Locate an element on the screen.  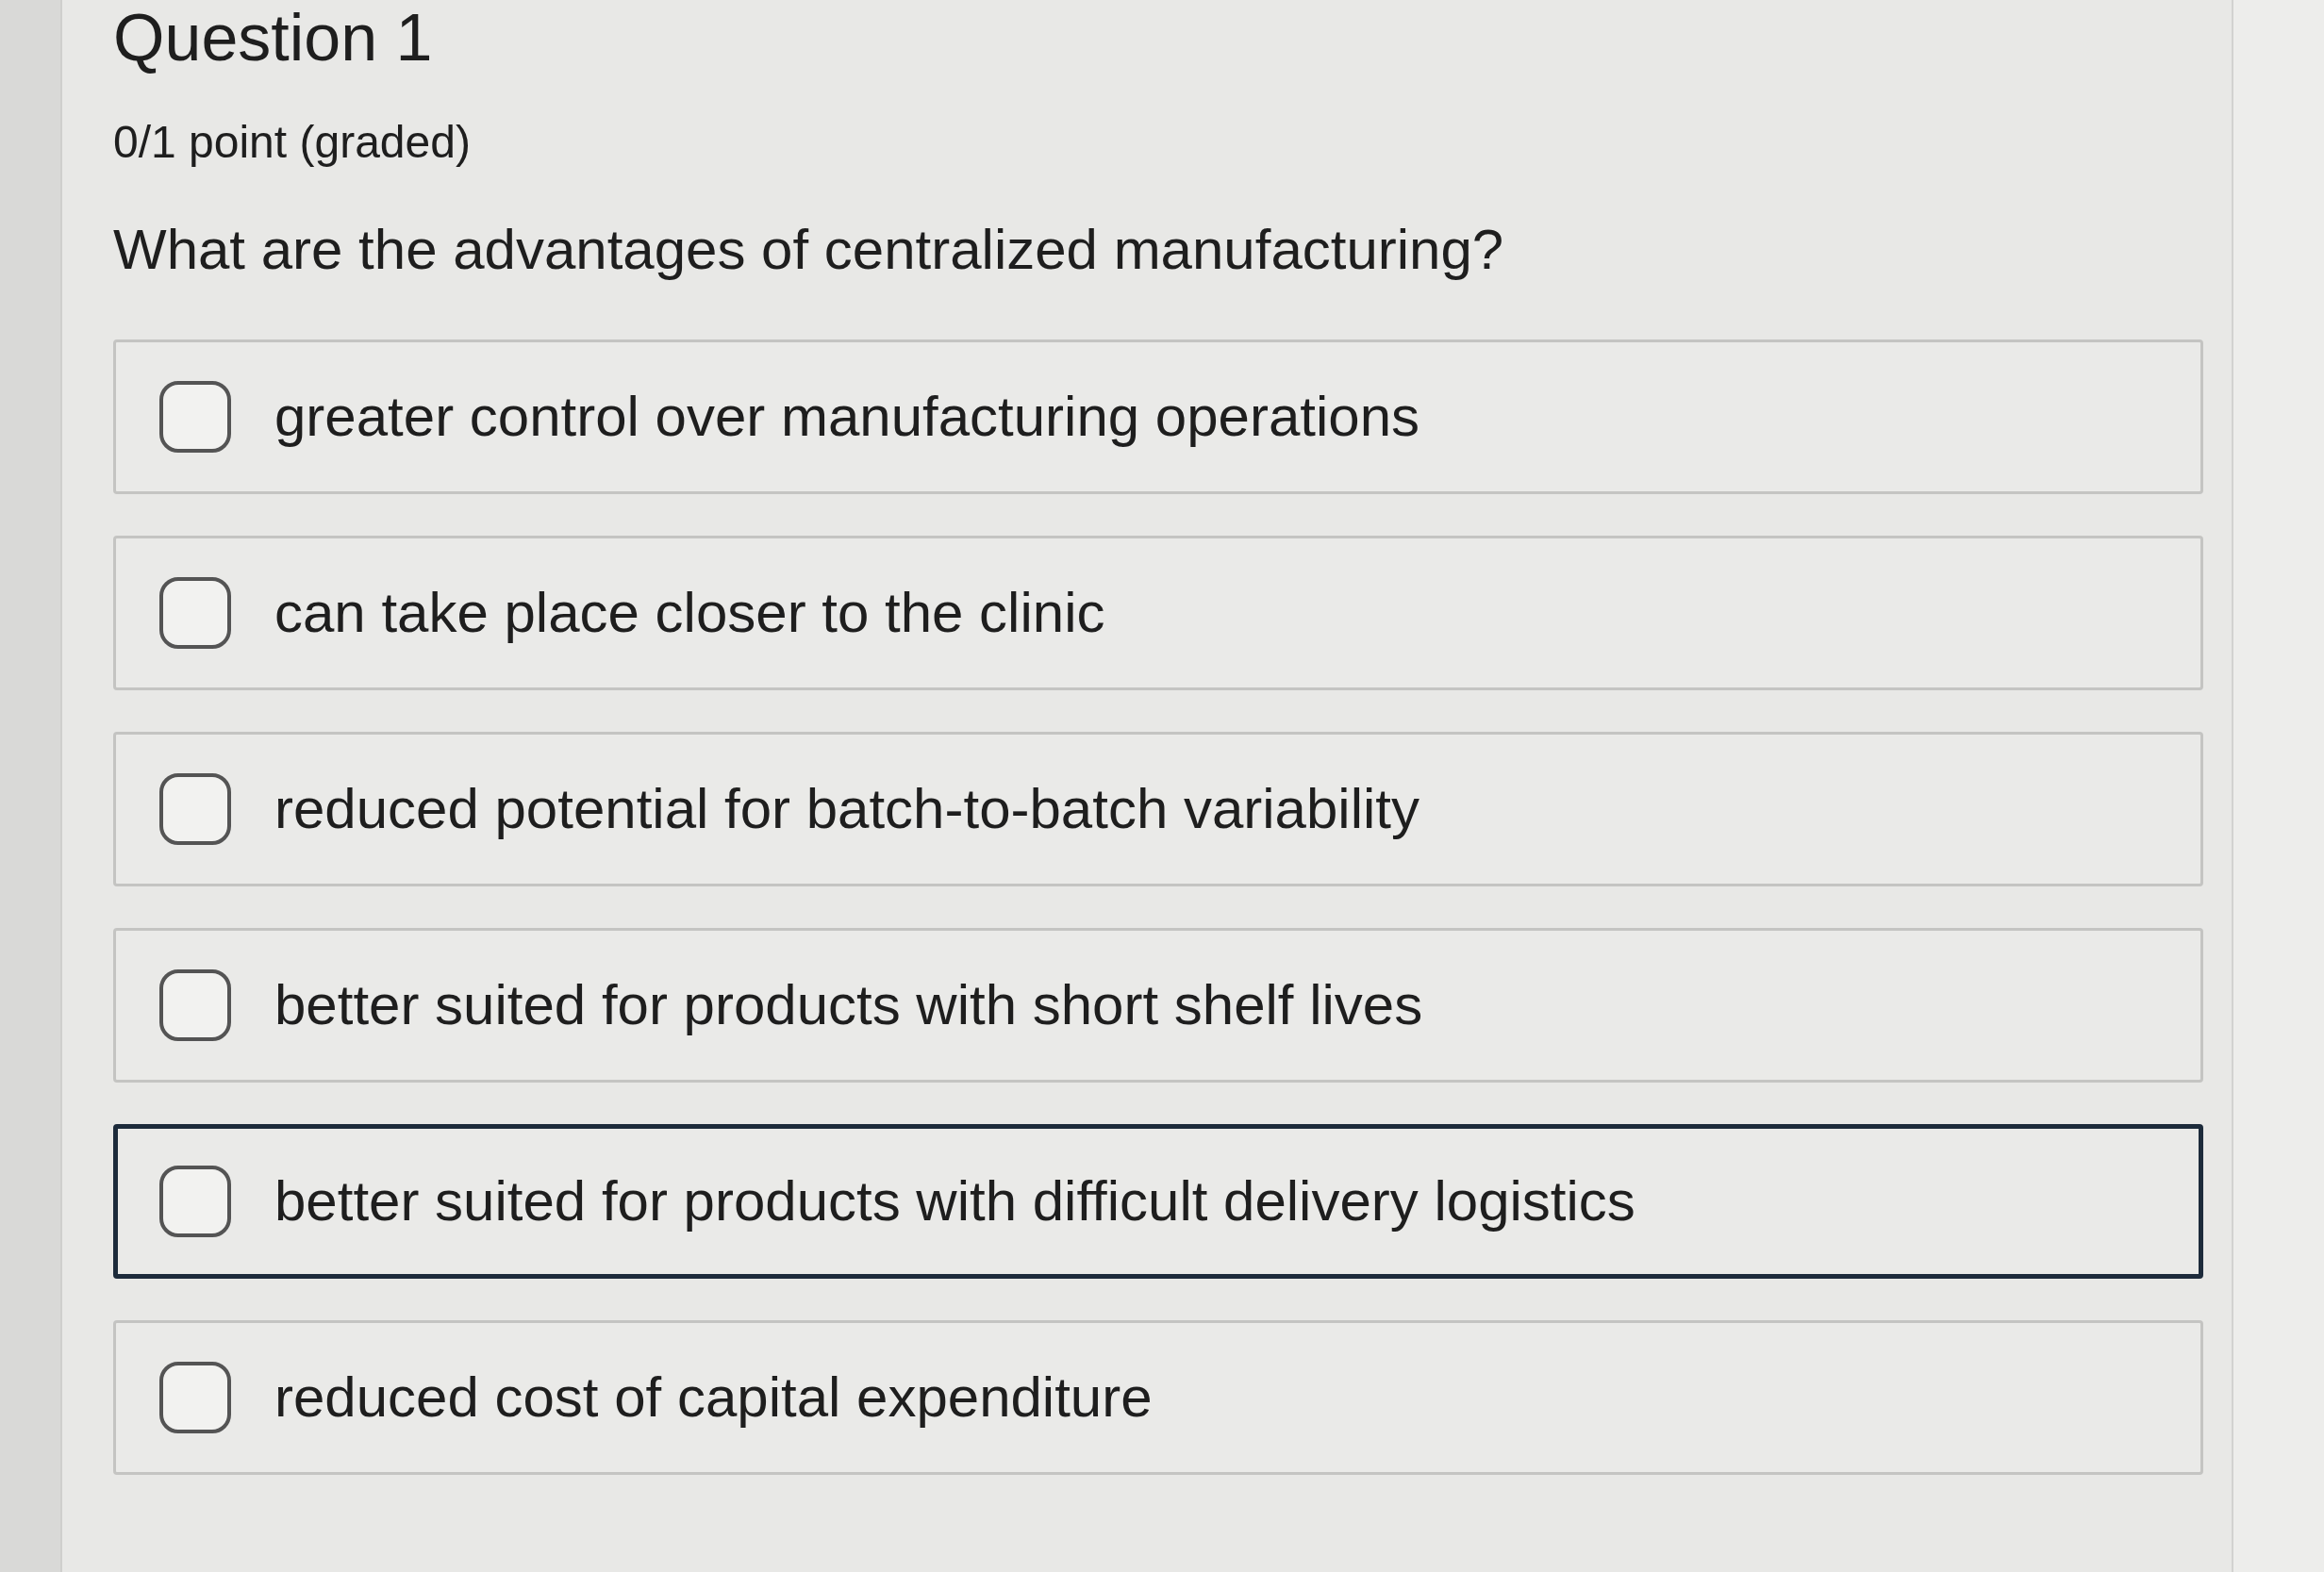
answer-option: greater control over manufacturing operations is located at coordinates (1158, 416).